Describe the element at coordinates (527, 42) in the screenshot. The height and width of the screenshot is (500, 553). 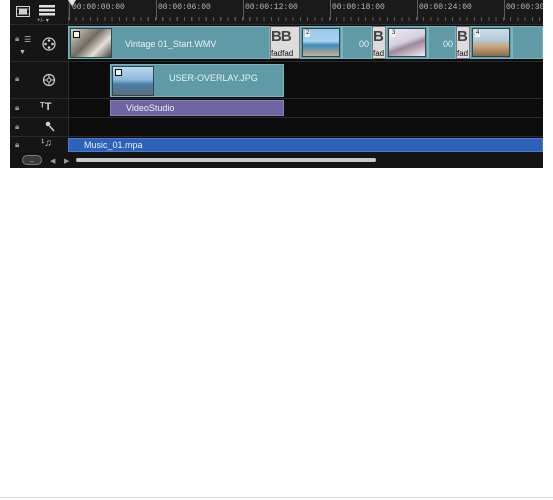
I see `video-clip` at that location.